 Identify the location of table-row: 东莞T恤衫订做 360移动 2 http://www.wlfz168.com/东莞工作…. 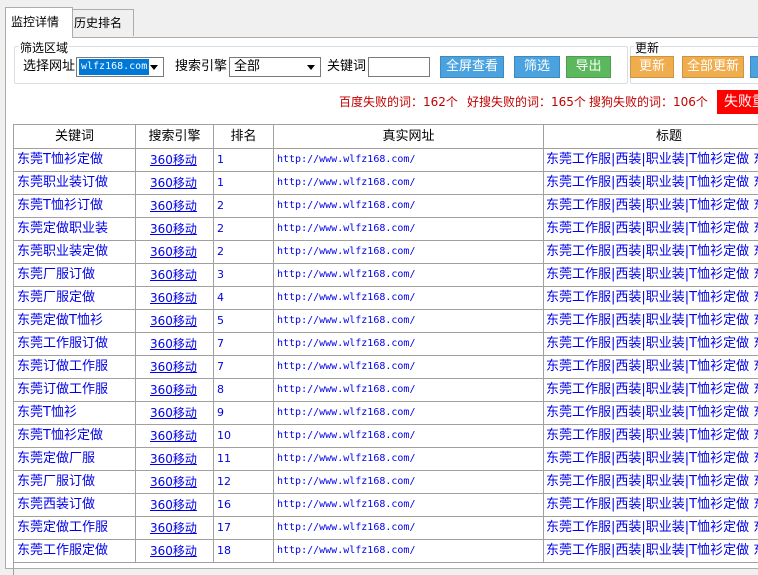
(386, 206).